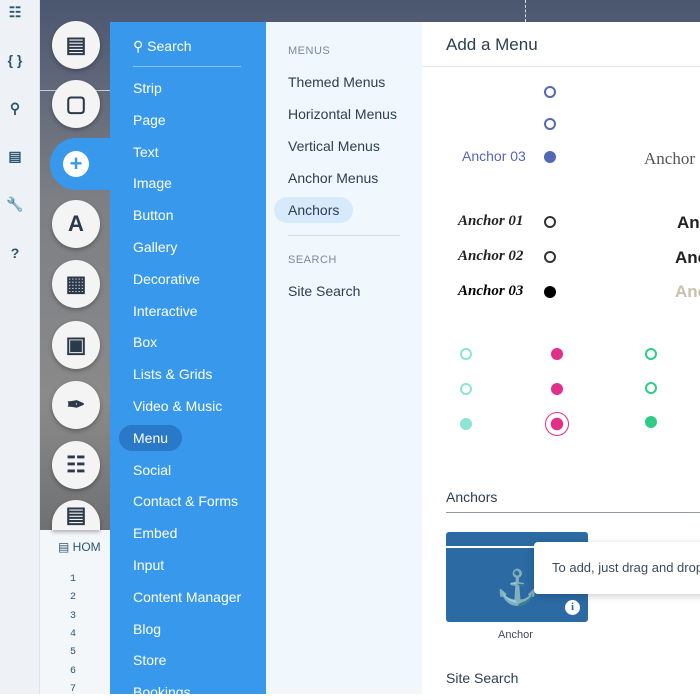 The width and height of the screenshot is (700, 700). Describe the element at coordinates (185, 501) in the screenshot. I see `category-contact-forms: Contact & Forms` at that location.